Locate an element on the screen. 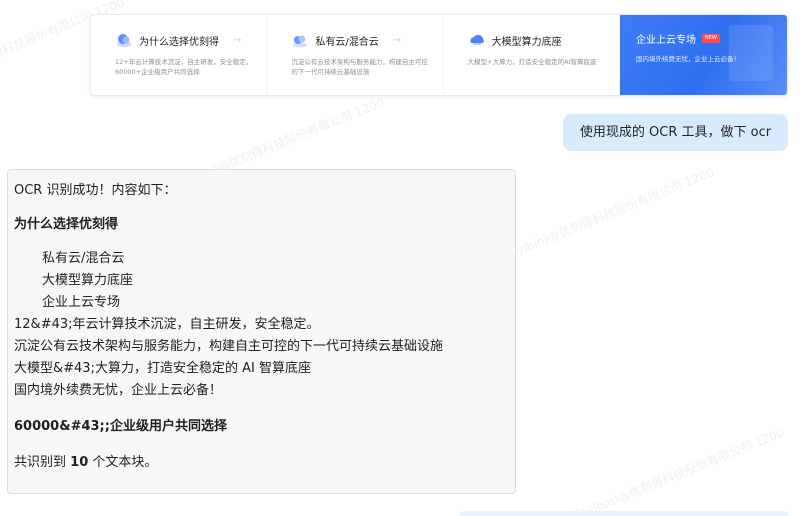  card-desc-line: 的下一代可持续云基础设施 is located at coordinates (330, 72).